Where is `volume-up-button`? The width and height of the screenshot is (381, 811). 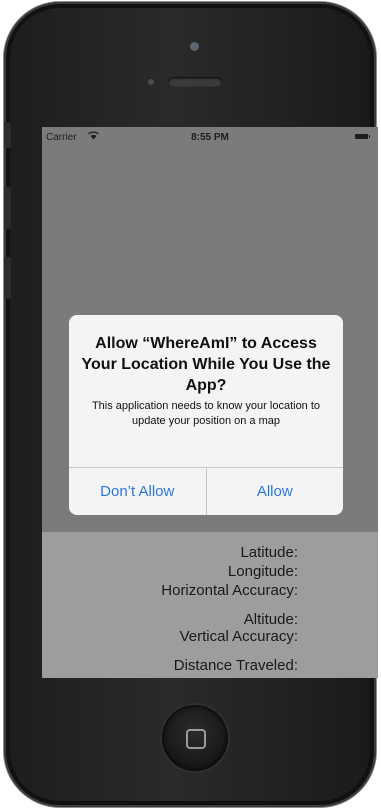
volume-up-button is located at coordinates (7, 208).